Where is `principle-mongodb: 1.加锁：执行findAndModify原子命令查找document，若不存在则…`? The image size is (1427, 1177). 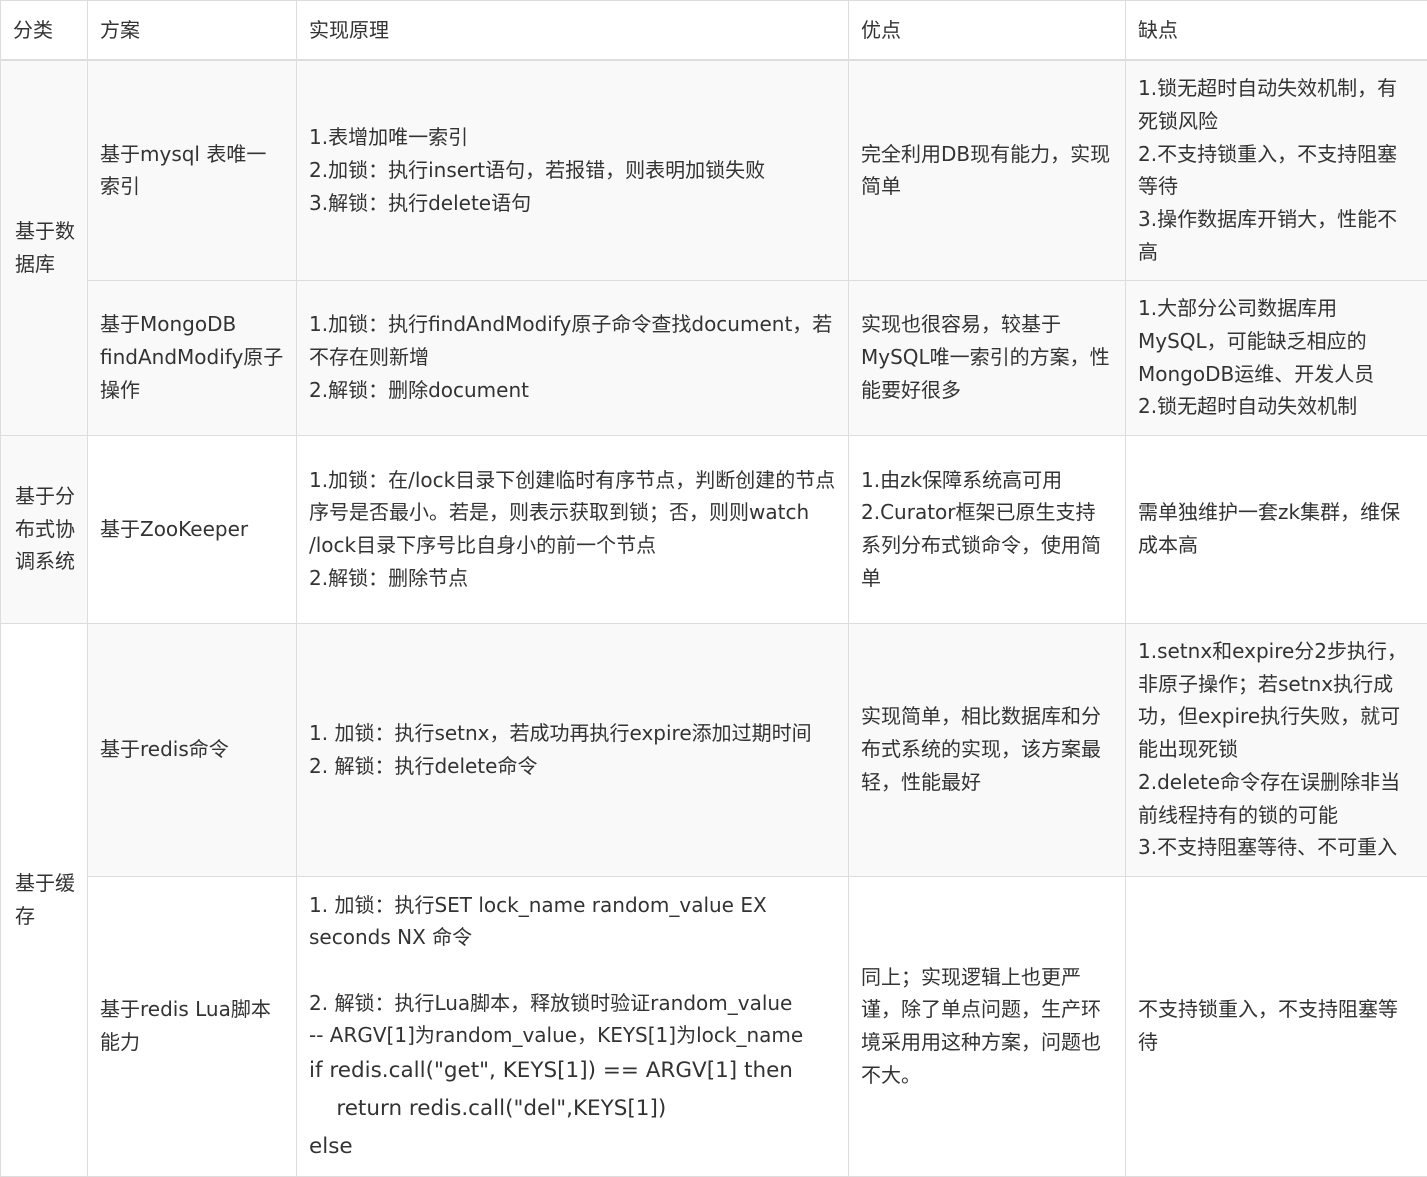 principle-mongodb: 1.加锁：执行findAndModify原子命令查找document，若不存在则… is located at coordinates (572, 357).